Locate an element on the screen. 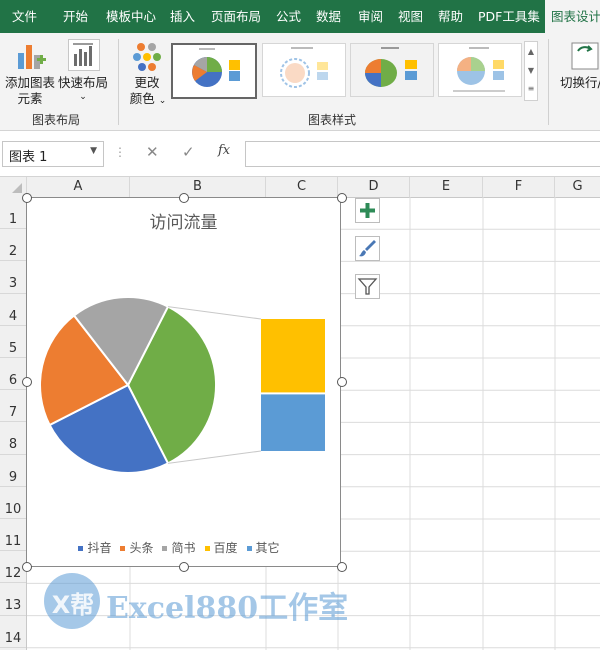  quick-layout-dropdown-icon: ⌄ is located at coordinates (83, 97).